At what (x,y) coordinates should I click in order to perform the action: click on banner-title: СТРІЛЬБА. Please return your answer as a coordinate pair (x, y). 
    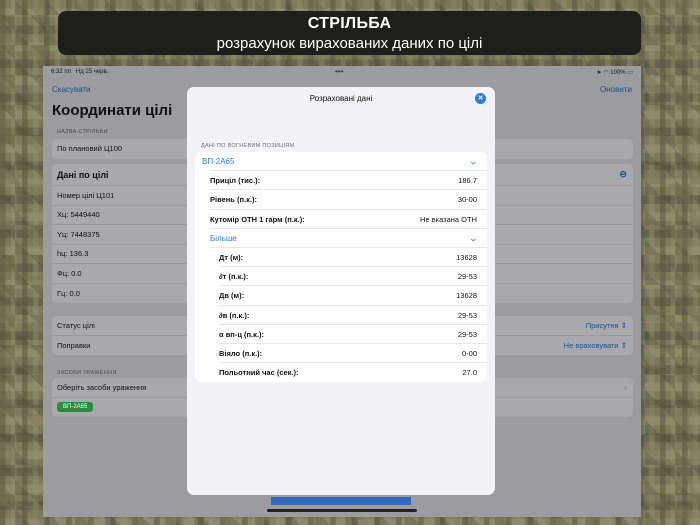
    Looking at the image, I should click on (349, 23).